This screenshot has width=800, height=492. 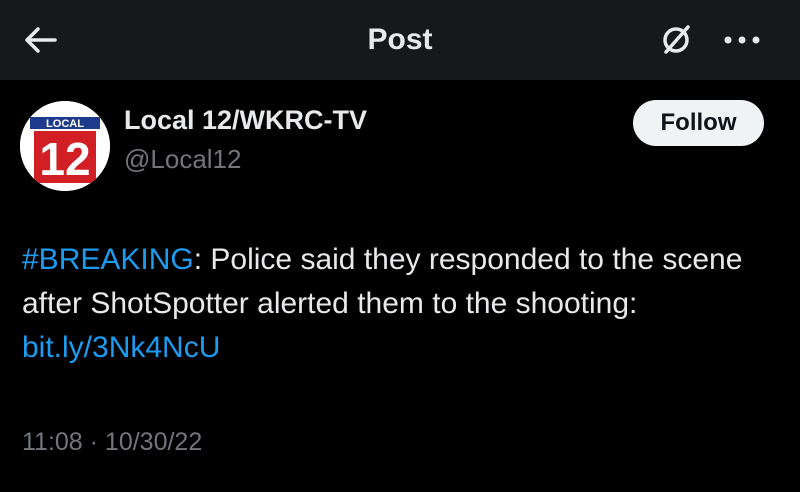 I want to click on grok-icon, so click(x=676, y=39).